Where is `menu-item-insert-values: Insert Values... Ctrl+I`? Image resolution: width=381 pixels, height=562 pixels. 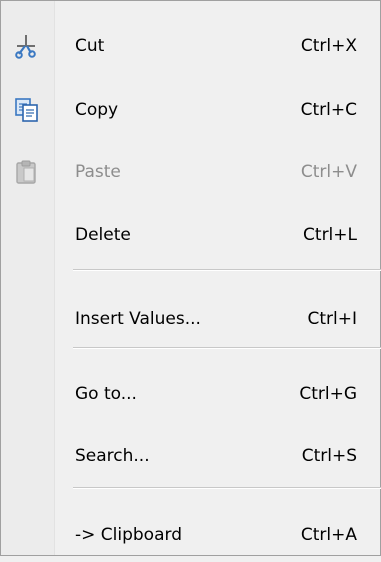 menu-item-insert-values: Insert Values... Ctrl+I is located at coordinates (191, 319).